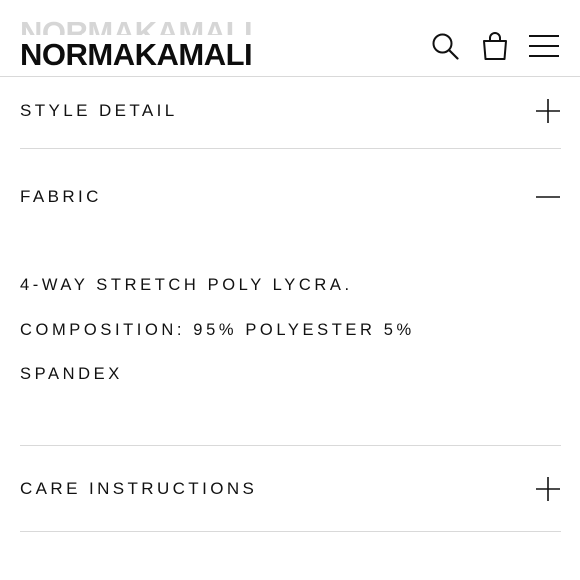 This screenshot has height=580, width=580. I want to click on care-instructions-toggle: CARE INSTRUCTIONS, so click(290, 489).